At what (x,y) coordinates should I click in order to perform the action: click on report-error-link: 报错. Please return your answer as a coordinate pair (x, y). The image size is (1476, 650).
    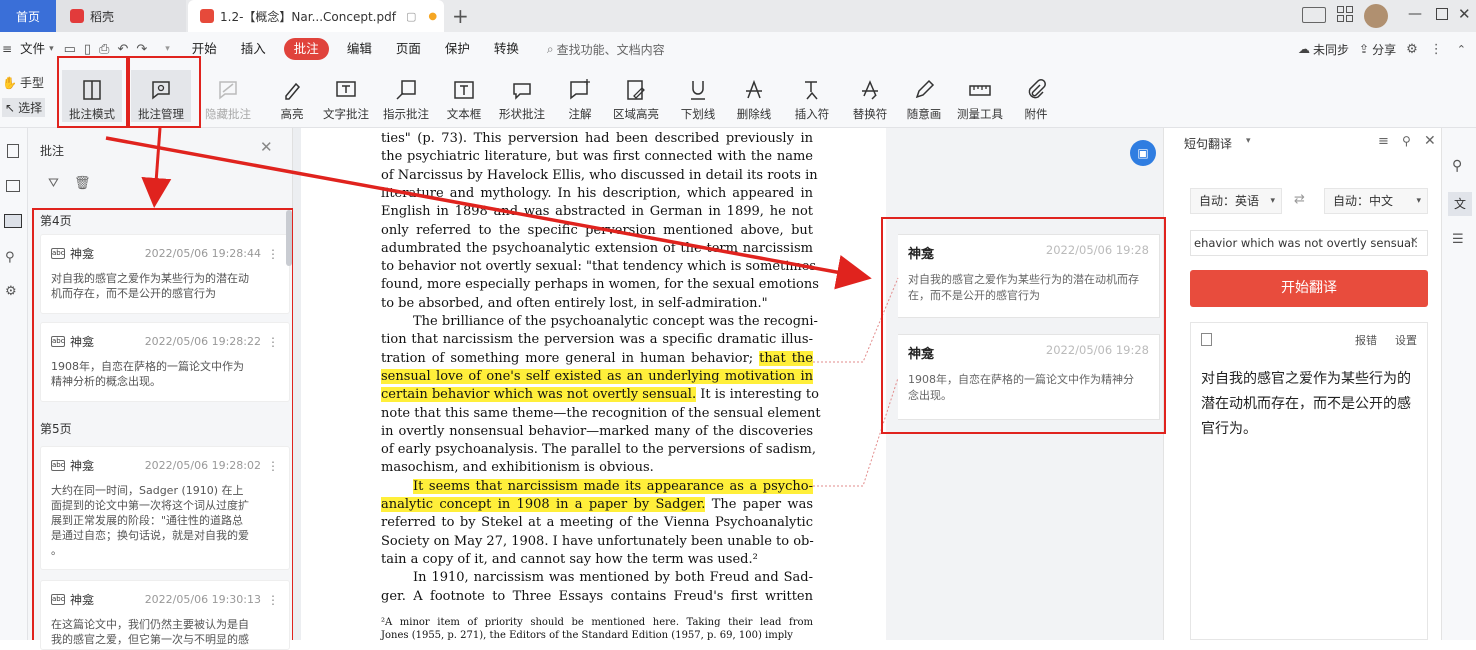
    Looking at the image, I should click on (1366, 340).